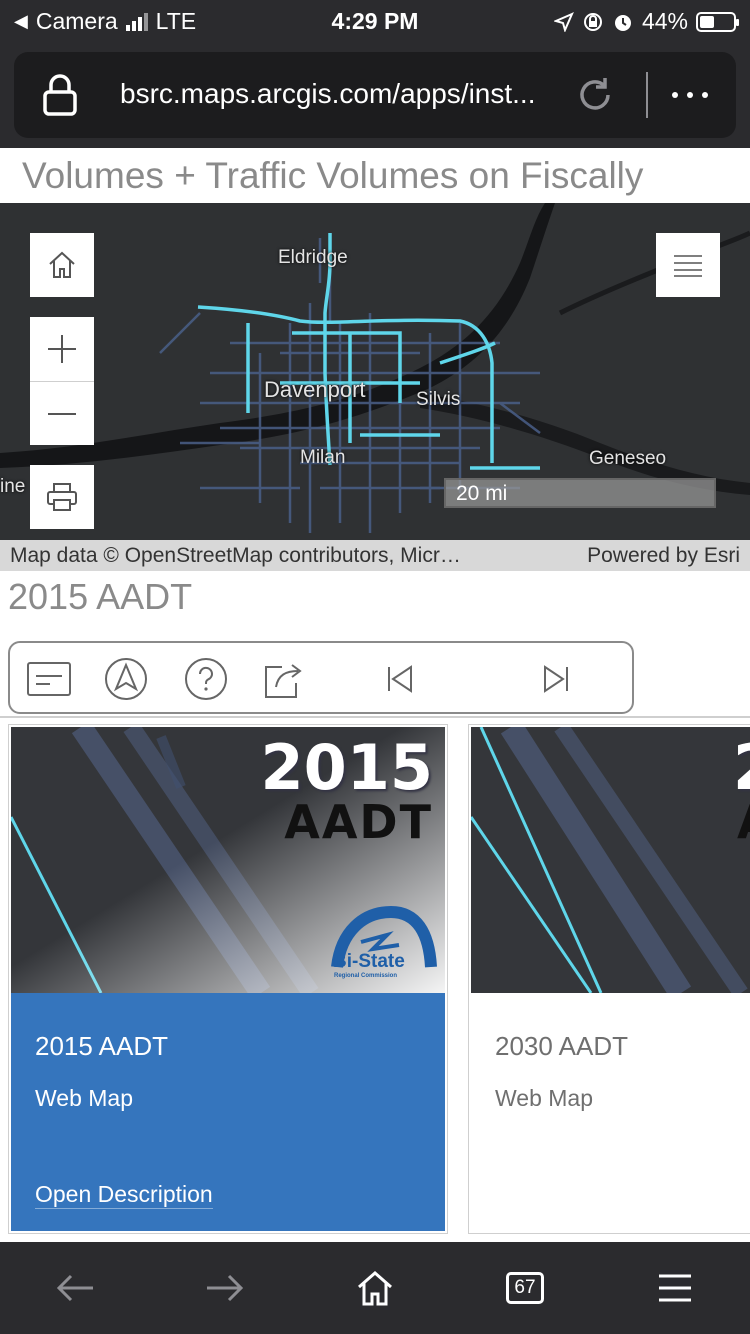  What do you see at coordinates (346, 767) in the screenshot?
I see `thumbnail-year: 2015` at bounding box center [346, 767].